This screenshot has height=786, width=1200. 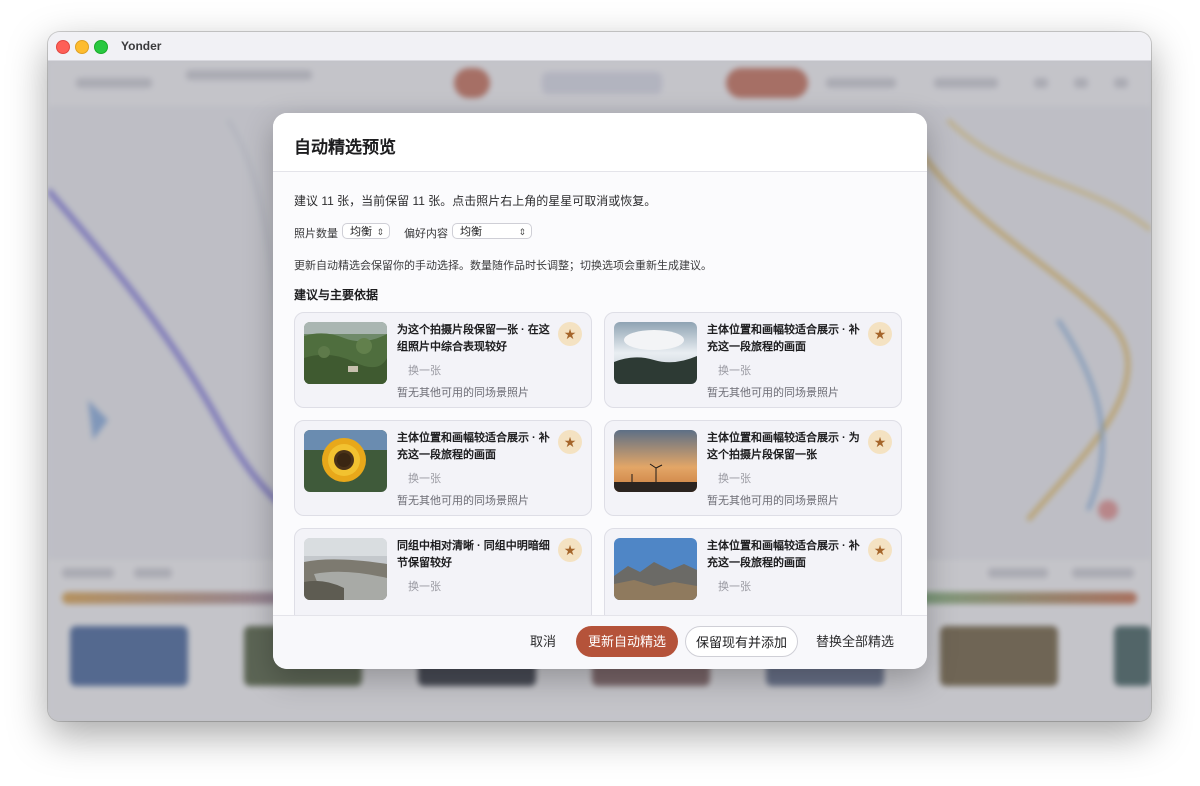 I want to click on suggestion-card: 主体位置和画幅较适合展示 · 补充这一段旅程的画面 换一张 ★, so click(x=753, y=572).